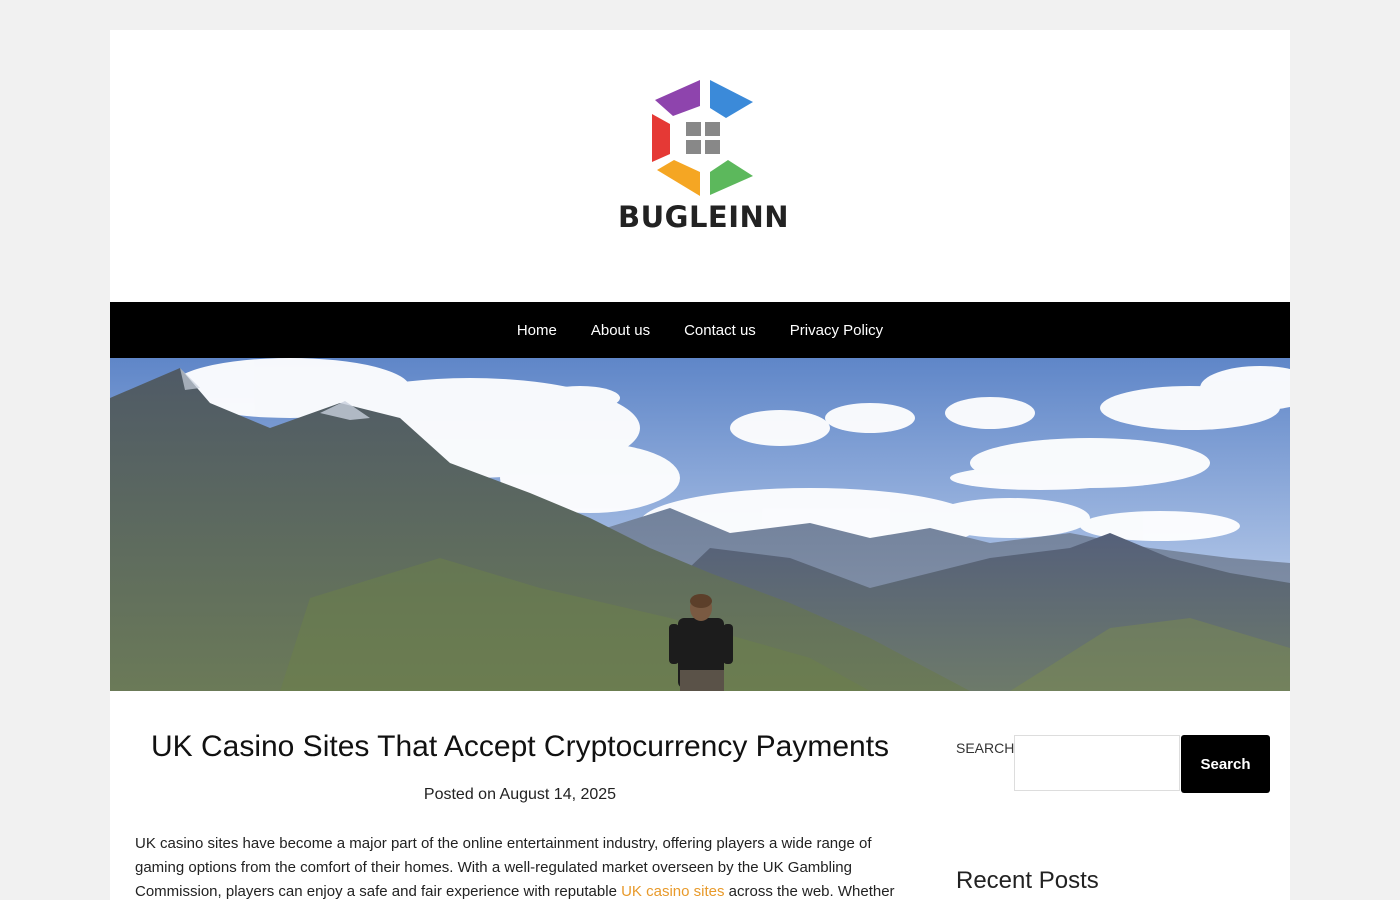 The image size is (1400, 900). What do you see at coordinates (459, 794) in the screenshot?
I see `posted-on-label: Posted on` at bounding box center [459, 794].